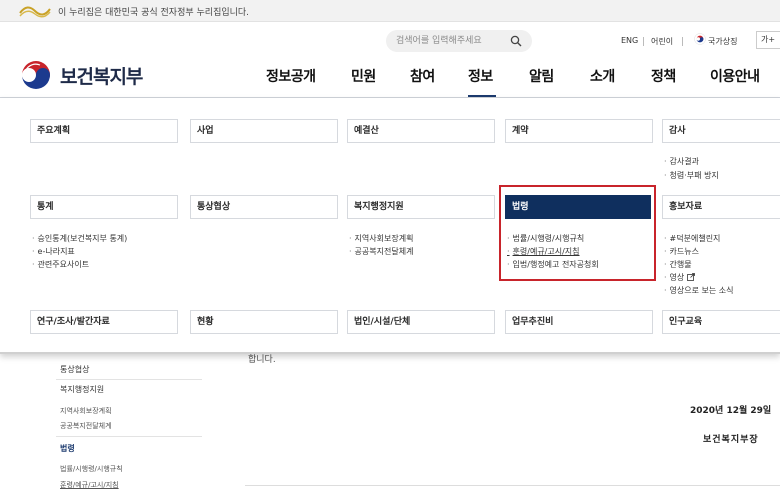 The width and height of the screenshot is (780, 497). Describe the element at coordinates (678, 265) in the screenshot. I see `menu-item-publications: 간행물` at that location.